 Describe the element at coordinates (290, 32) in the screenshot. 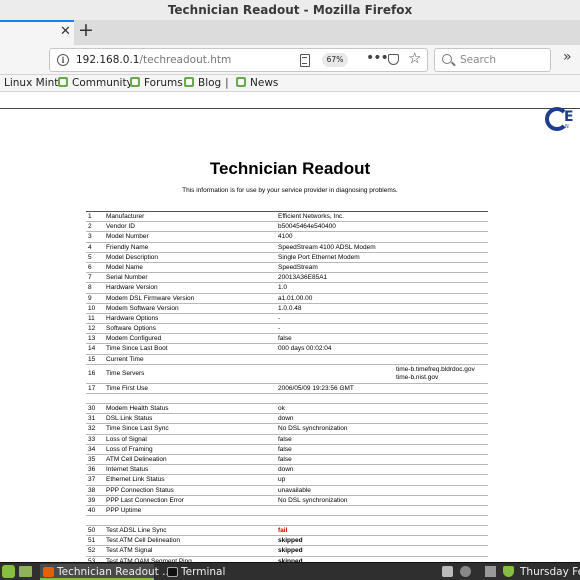

I see `tab-strip: ✕ +` at that location.